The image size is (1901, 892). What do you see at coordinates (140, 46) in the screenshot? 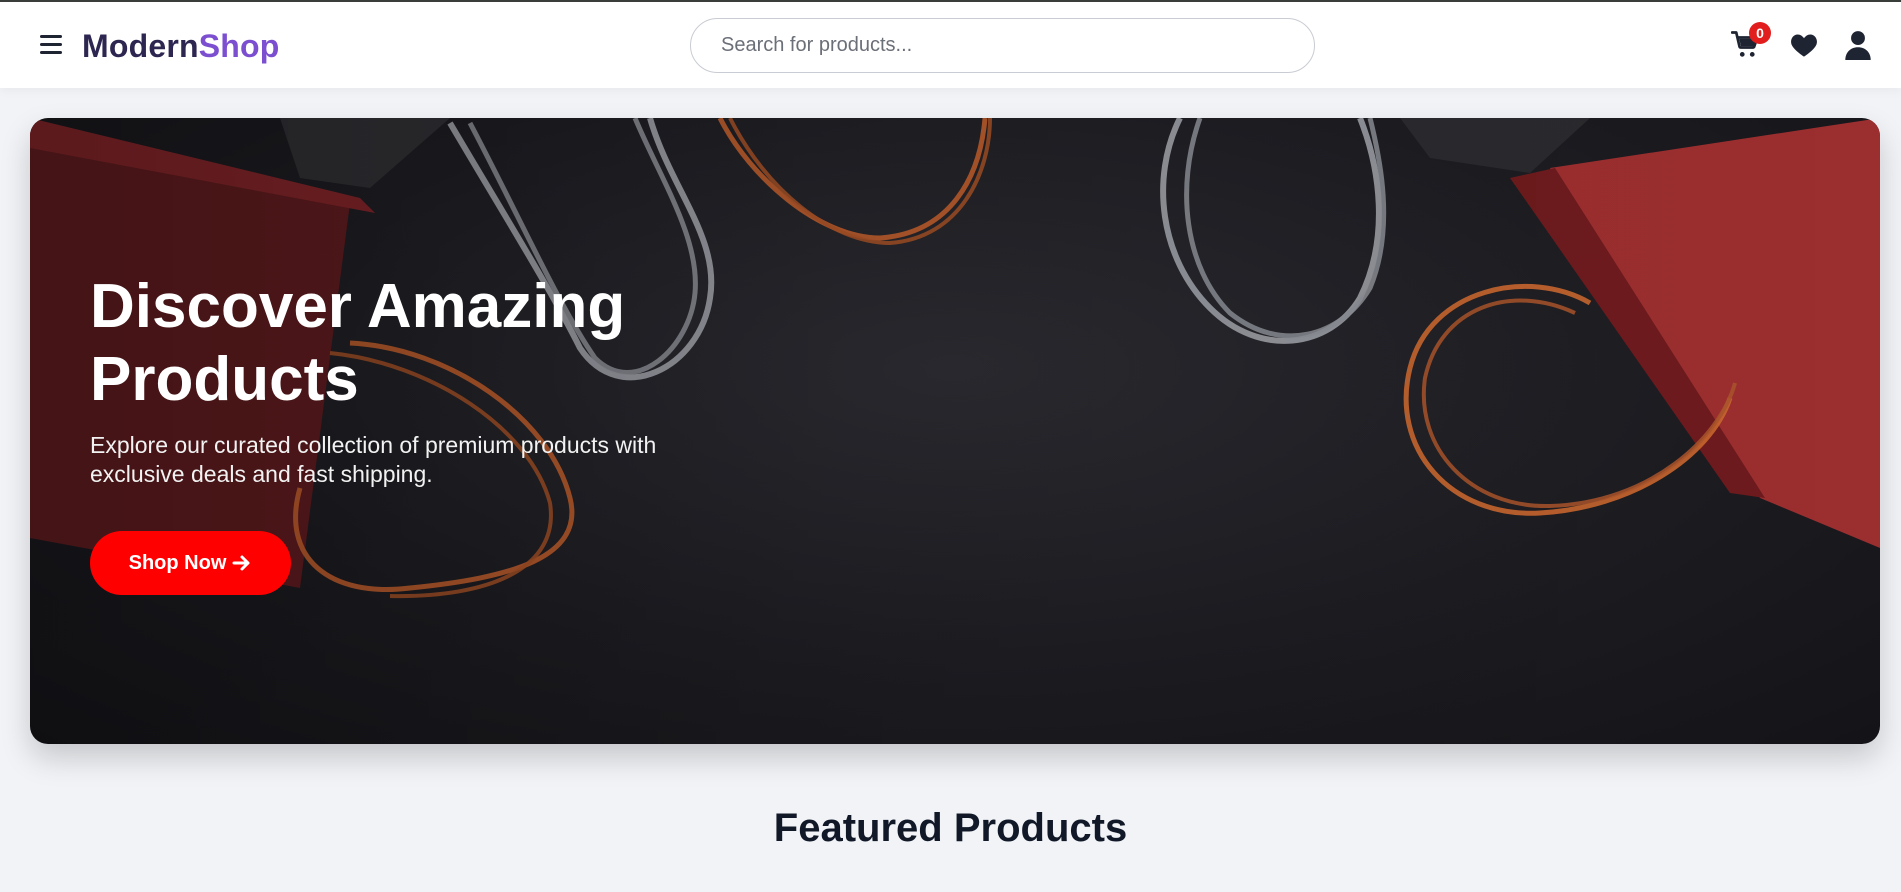
I see `logo-text-modern: Modern` at bounding box center [140, 46].